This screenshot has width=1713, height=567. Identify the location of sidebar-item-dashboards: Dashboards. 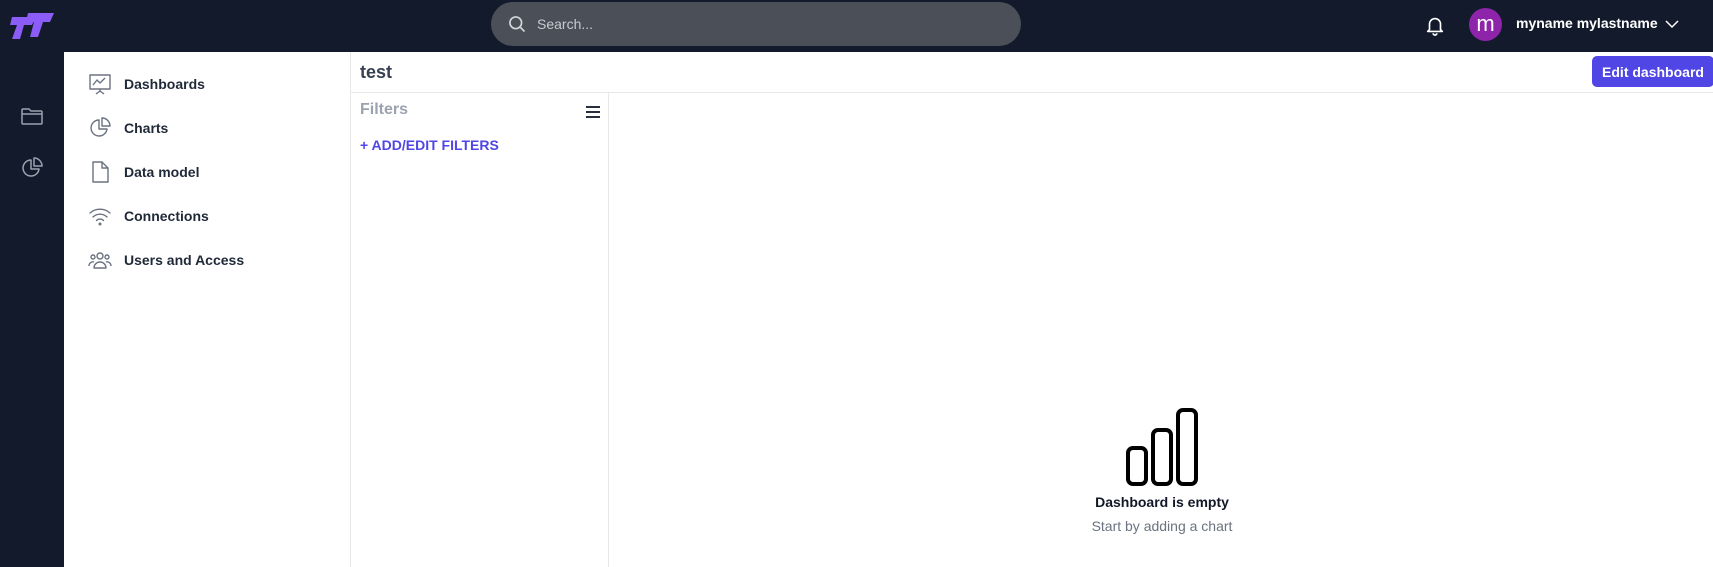
(146, 84).